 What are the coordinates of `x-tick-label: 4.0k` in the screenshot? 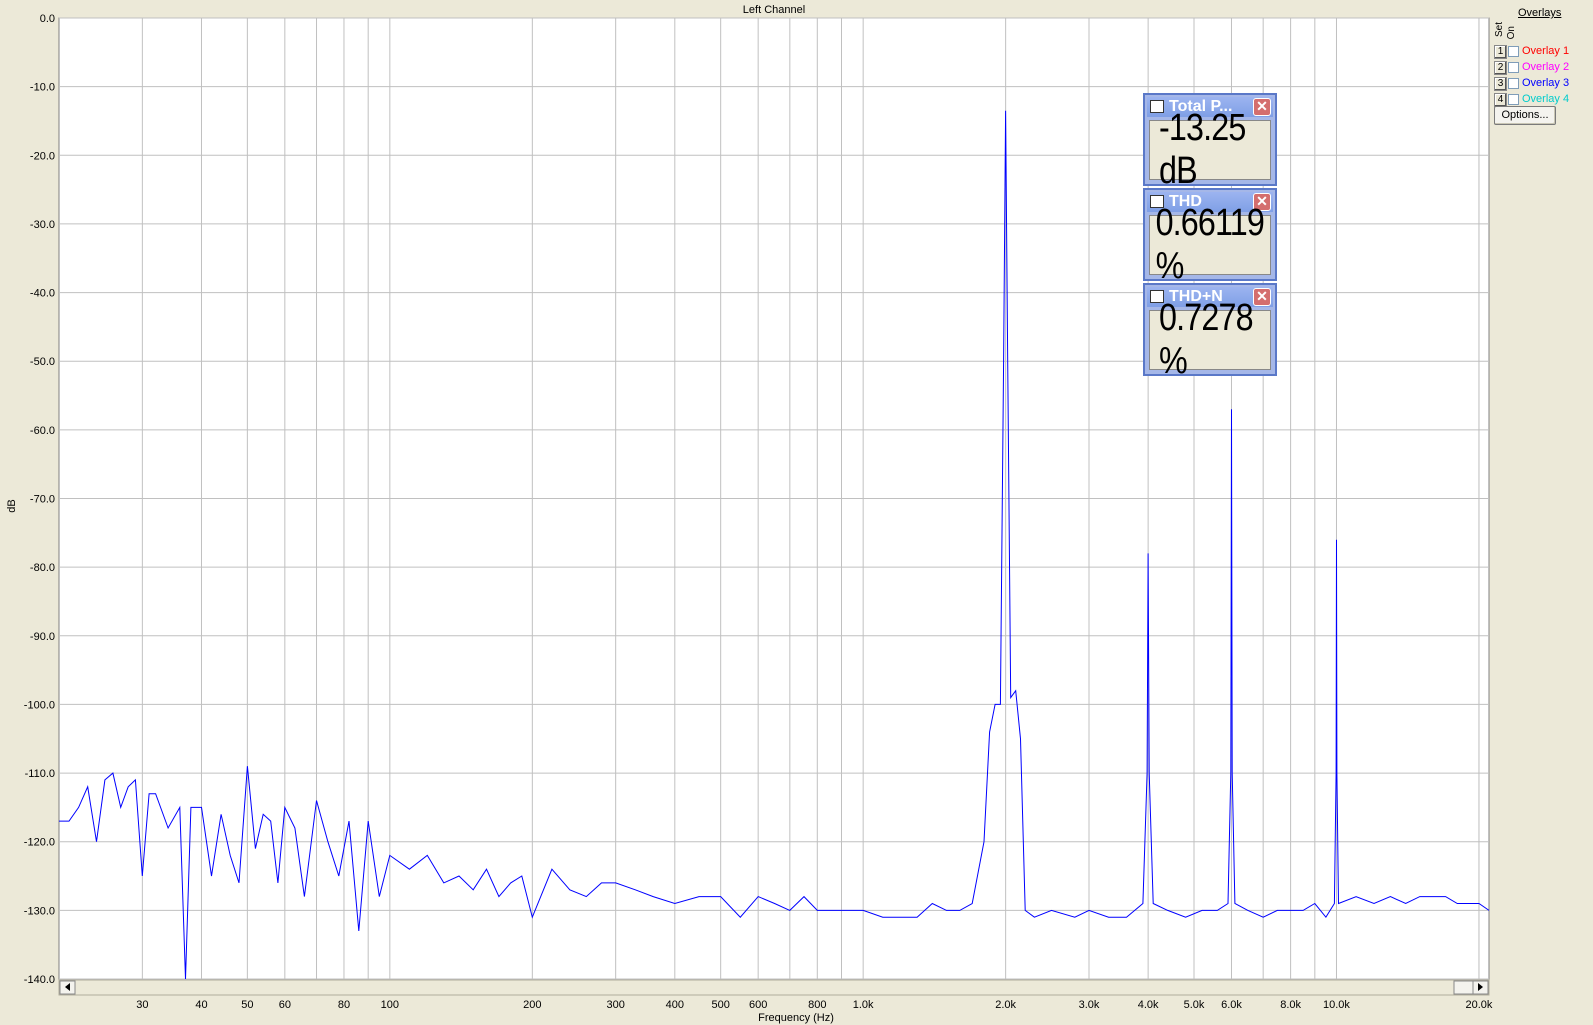 It's located at (1148, 1005).